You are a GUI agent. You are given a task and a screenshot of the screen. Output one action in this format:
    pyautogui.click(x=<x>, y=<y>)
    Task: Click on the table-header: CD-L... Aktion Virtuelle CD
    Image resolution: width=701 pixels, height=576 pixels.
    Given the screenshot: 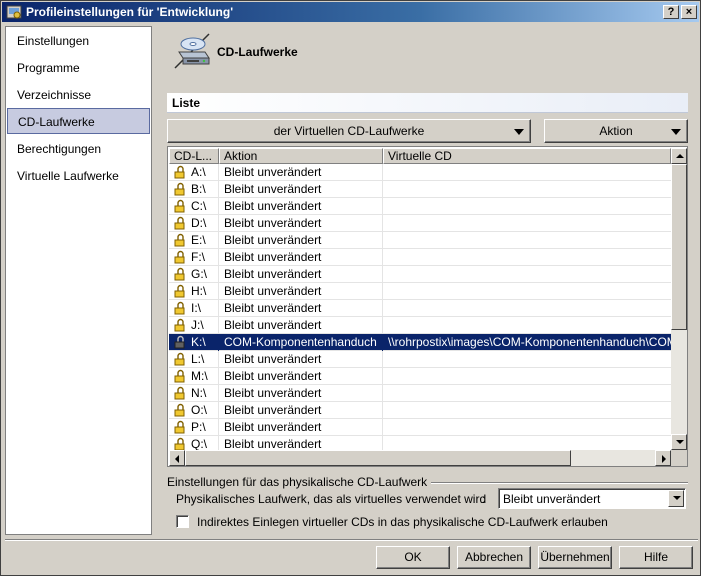 What is the action you would take?
    pyautogui.click(x=420, y=156)
    